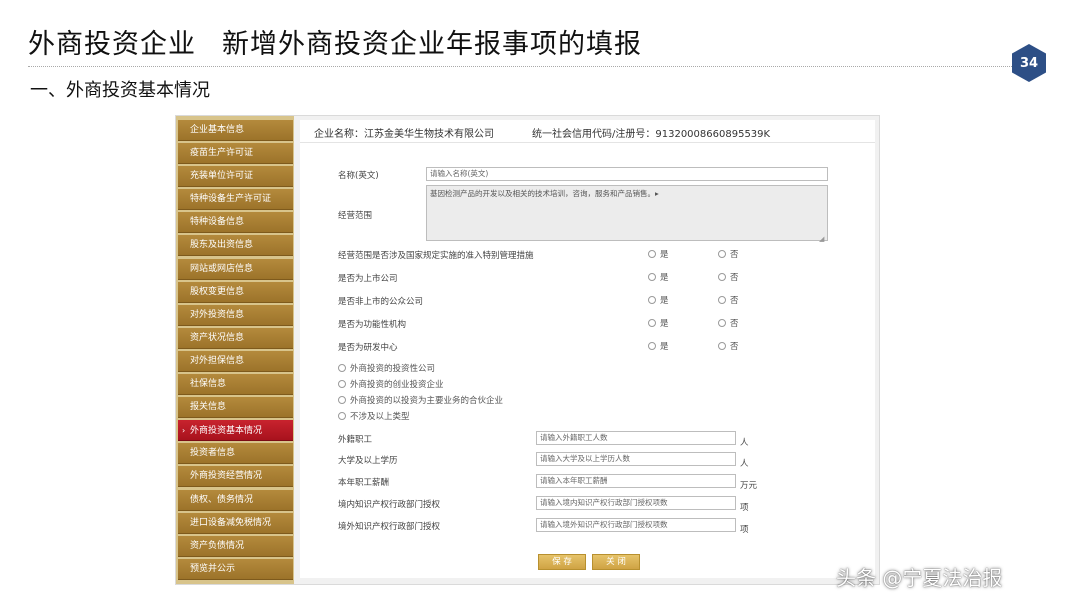  I want to click on sidebar-item: 股权变更信息, so click(235, 292).